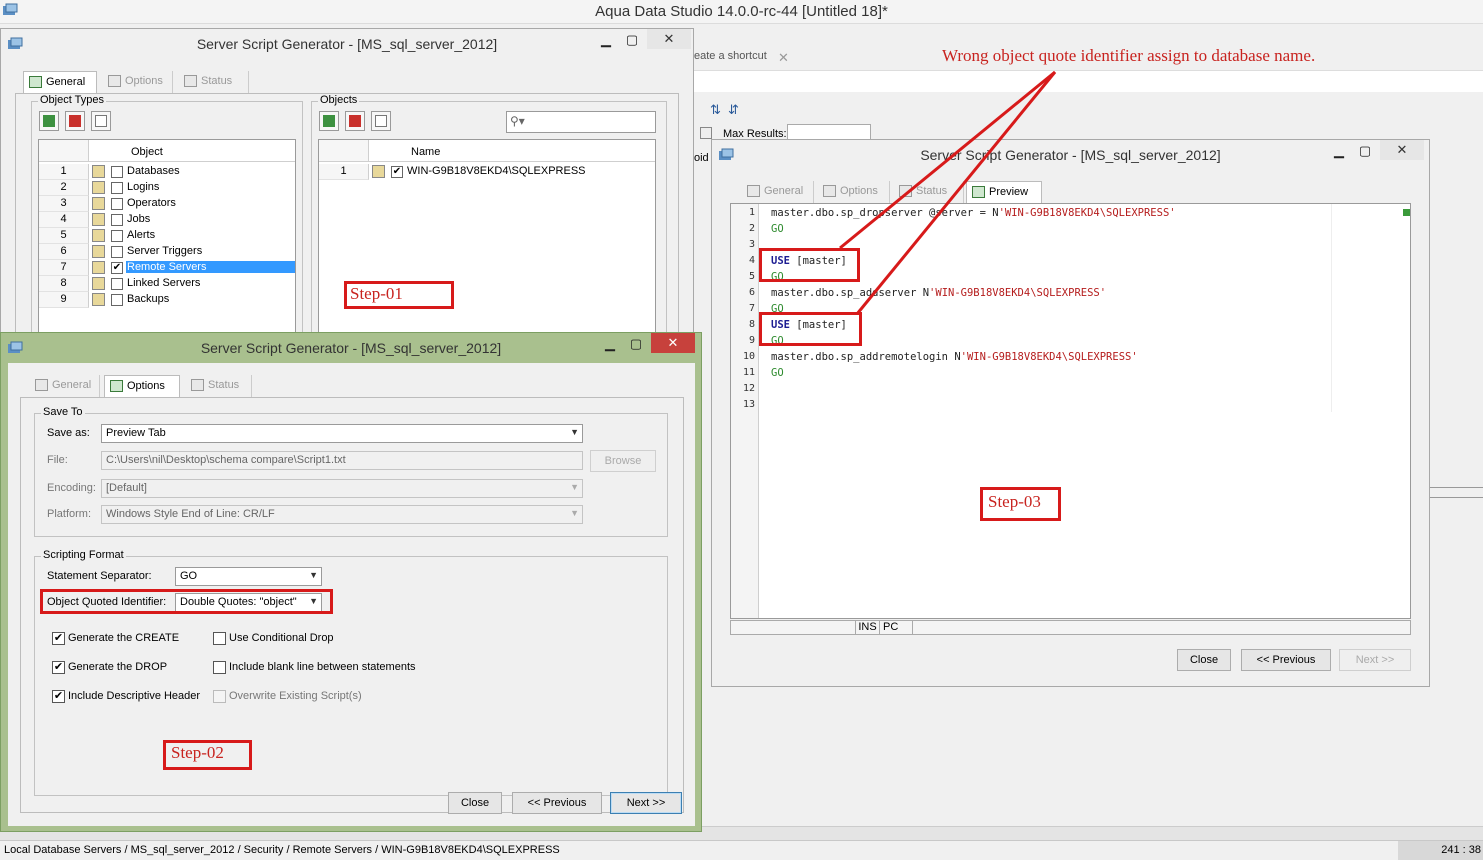  I want to click on annotation-arrows, so click(948, 192).